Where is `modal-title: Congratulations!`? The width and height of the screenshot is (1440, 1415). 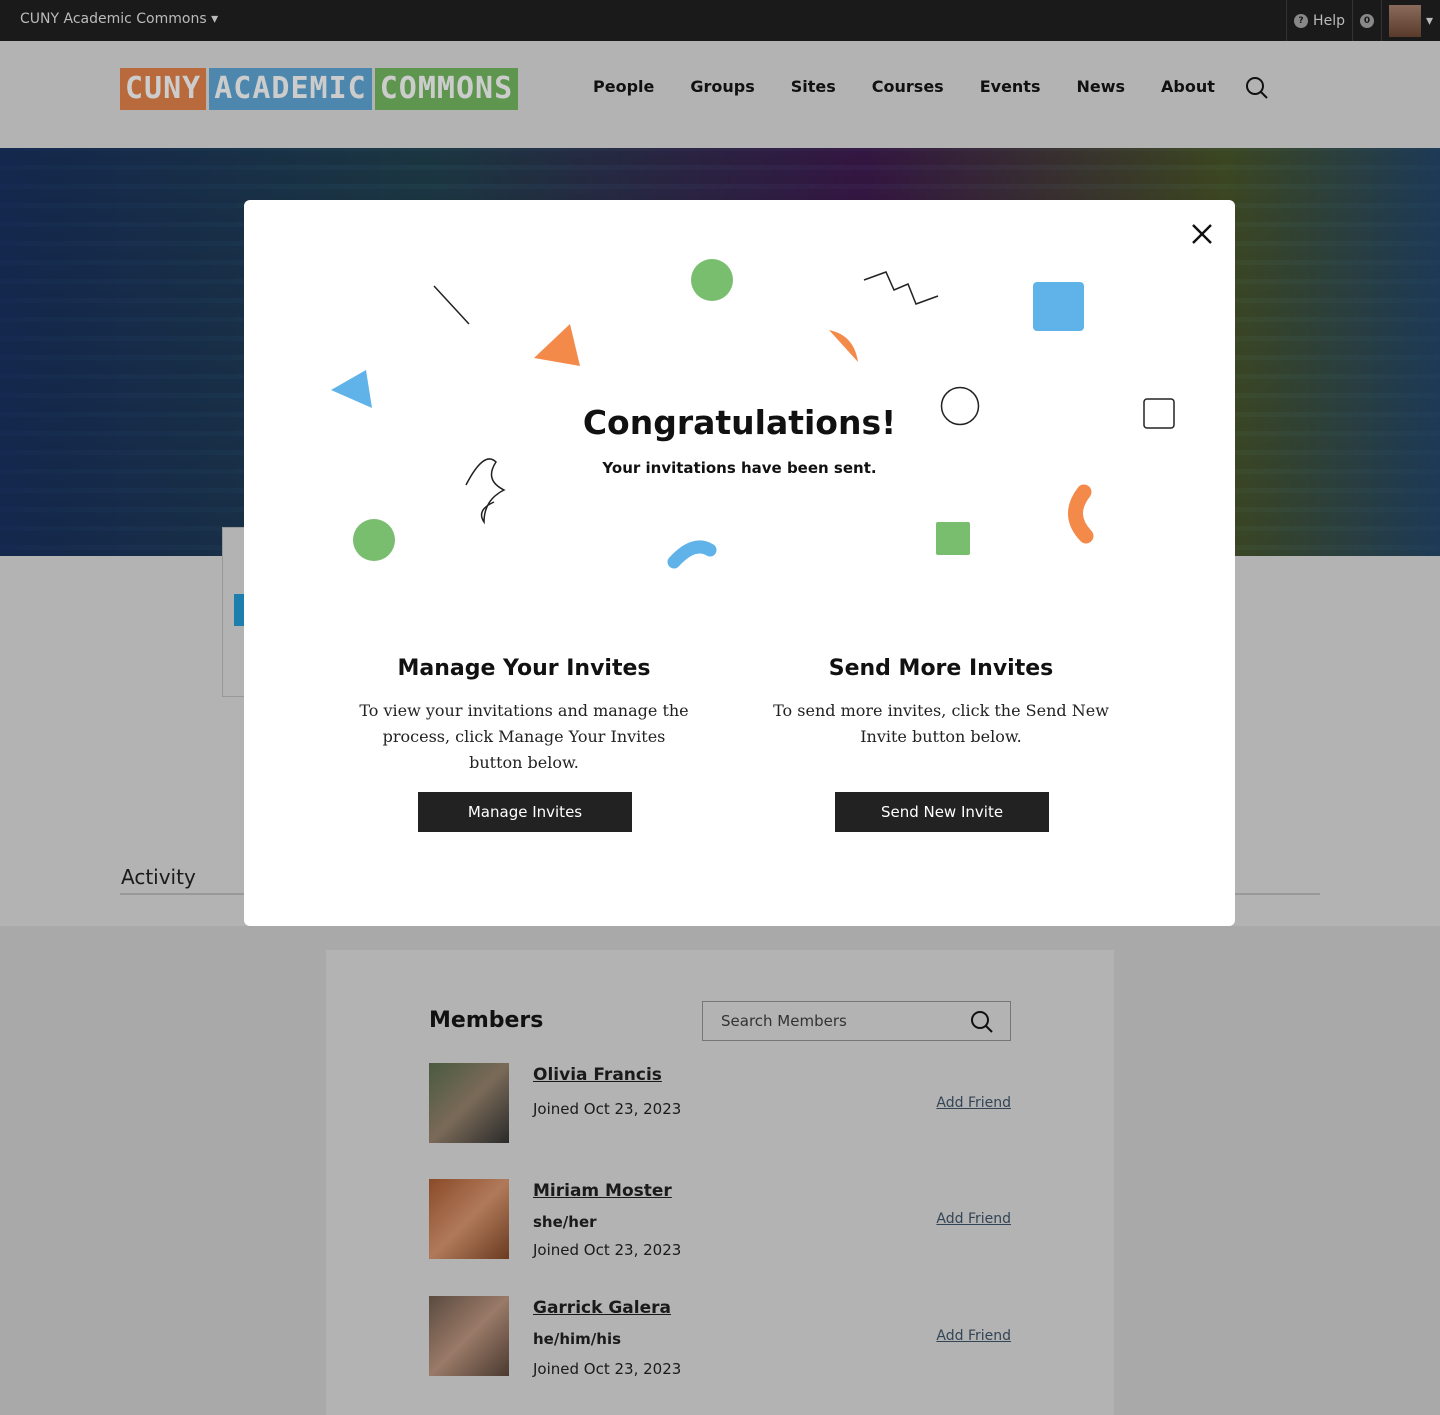
modal-title: Congratulations! is located at coordinates (739, 422).